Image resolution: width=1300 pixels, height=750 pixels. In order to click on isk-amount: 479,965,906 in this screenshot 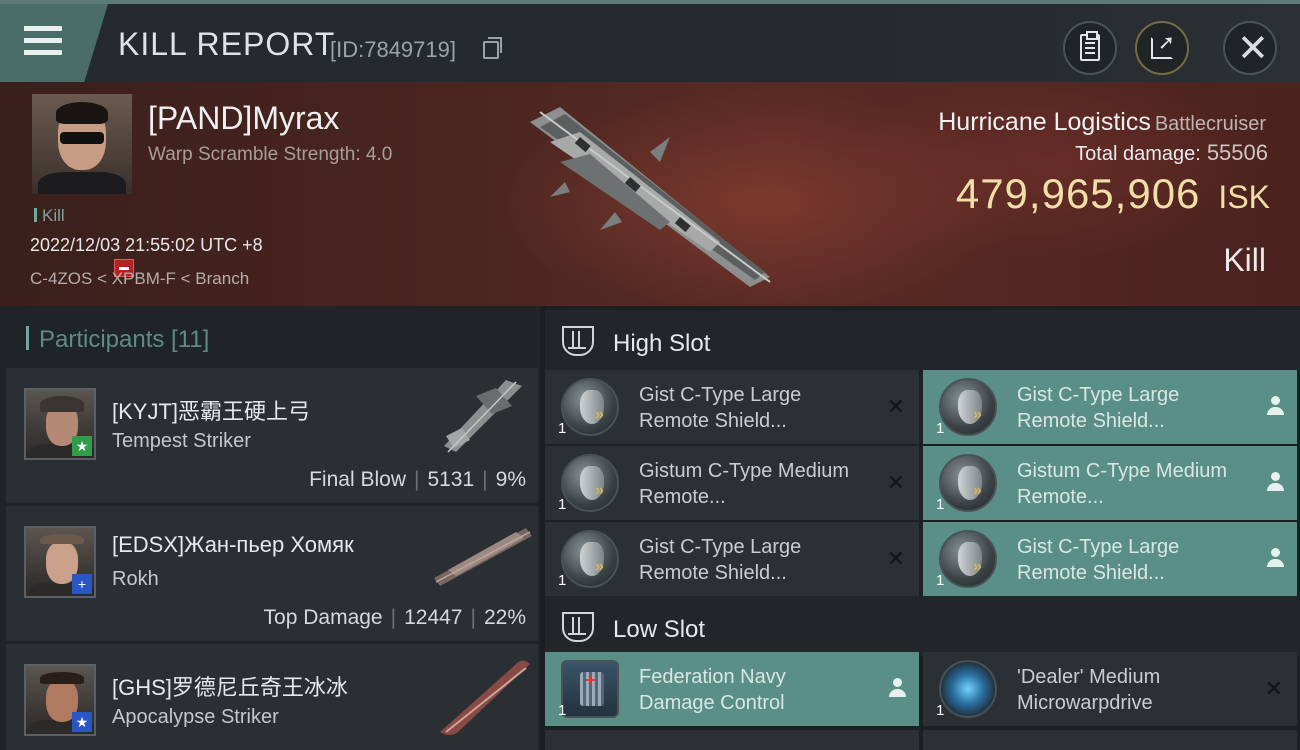, I will do `click(1078, 193)`.